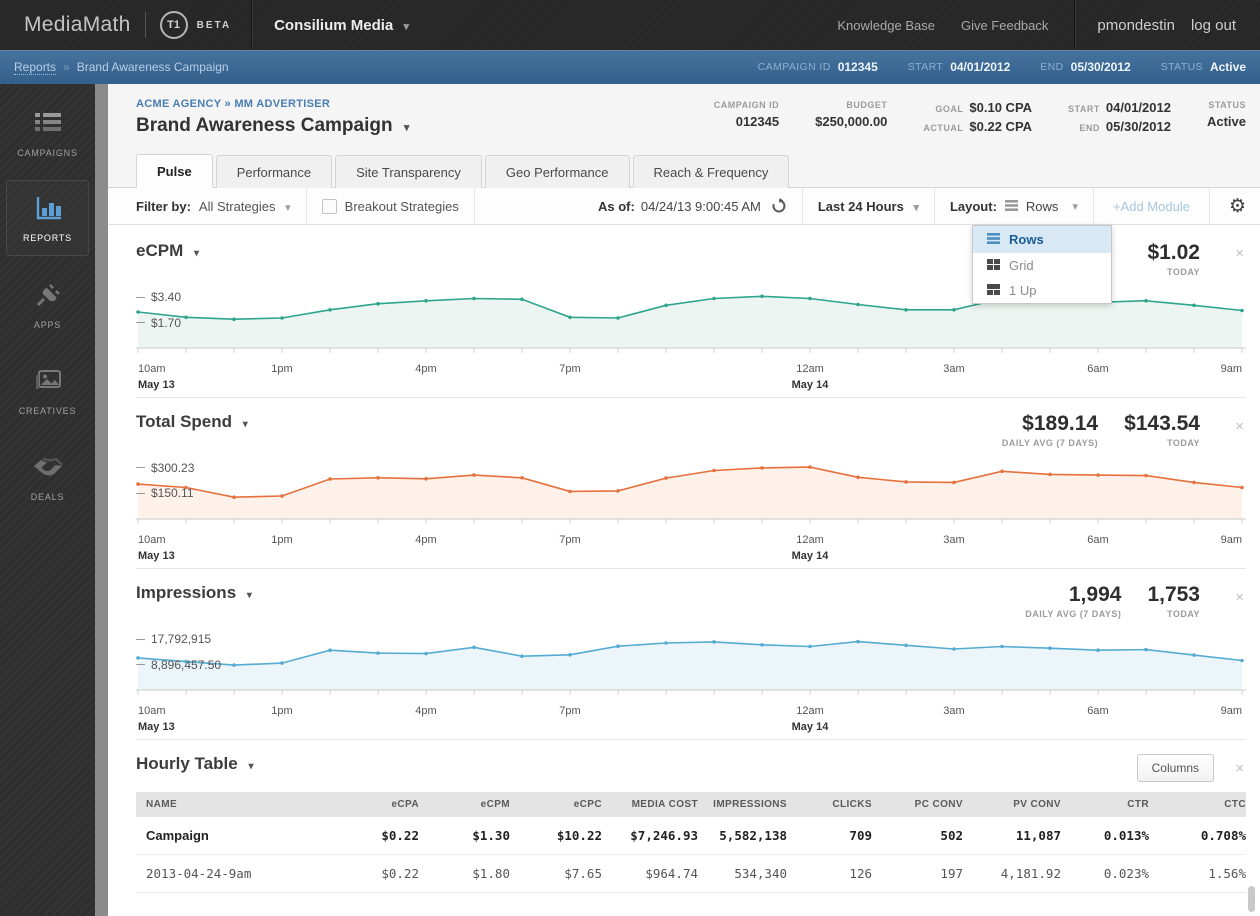  Describe the element at coordinates (1197, 804) in the screenshot. I see `column-header-ctc: CTC` at that location.